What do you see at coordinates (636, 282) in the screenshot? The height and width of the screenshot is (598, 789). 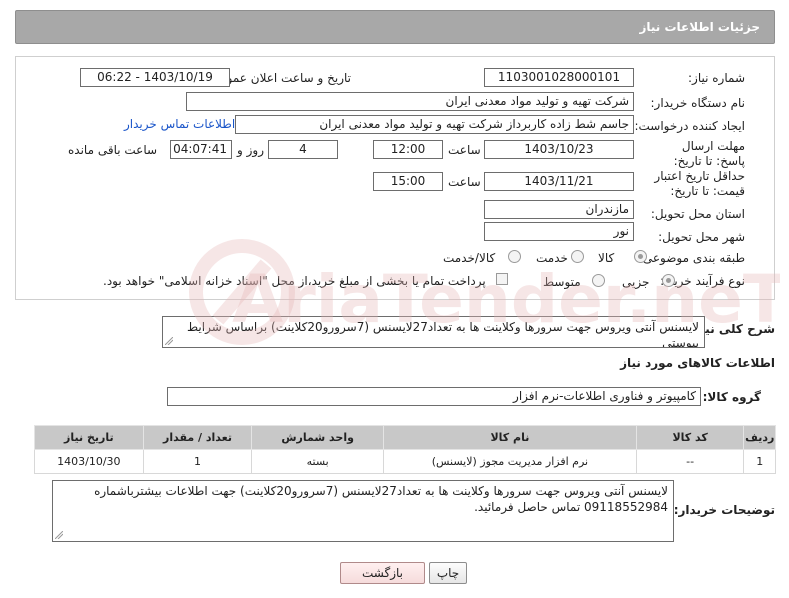 I see `process-option-minor: جزیی` at bounding box center [636, 282].